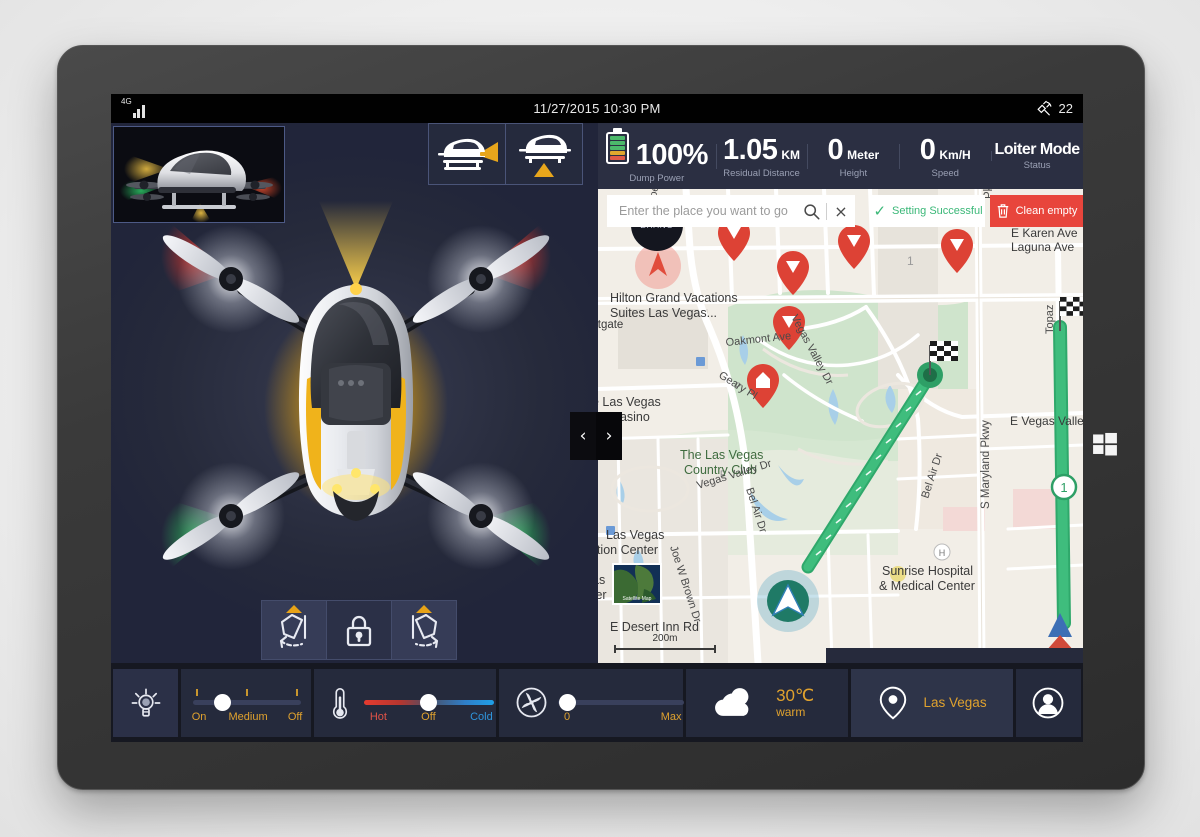 The image size is (1200, 837). I want to click on metric-height: 0 Meter Height, so click(853, 156).